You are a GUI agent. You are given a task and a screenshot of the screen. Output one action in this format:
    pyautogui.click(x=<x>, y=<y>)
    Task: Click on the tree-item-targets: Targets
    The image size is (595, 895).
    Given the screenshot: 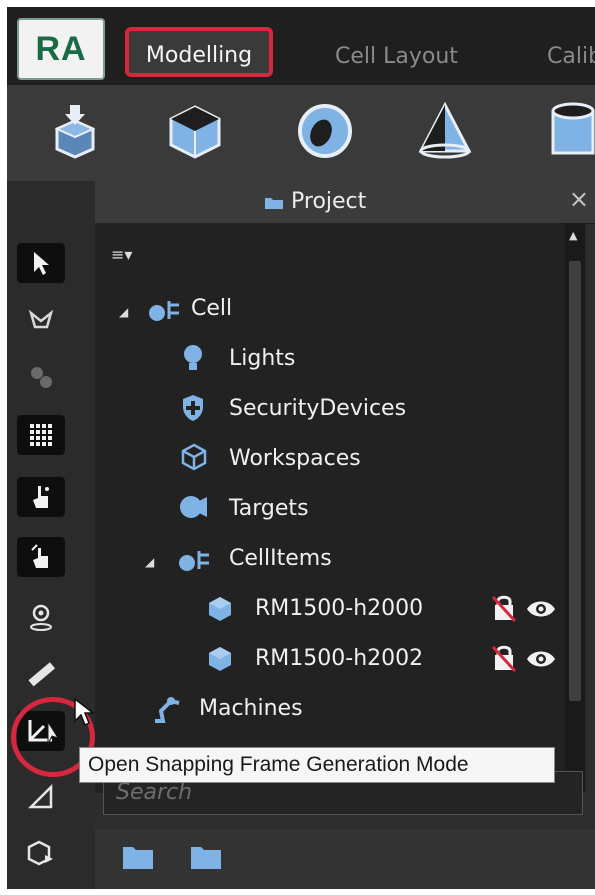 What is the action you would take?
    pyautogui.click(x=269, y=509)
    